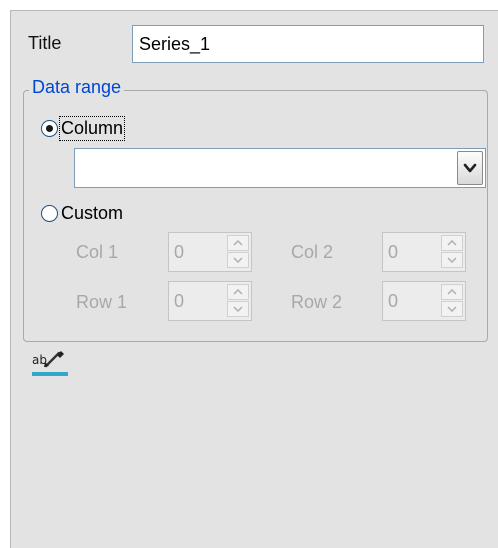 Image resolution: width=498 pixels, height=548 pixels. Describe the element at coordinates (49, 213) in the screenshot. I see `custom-radio-indicator` at that location.